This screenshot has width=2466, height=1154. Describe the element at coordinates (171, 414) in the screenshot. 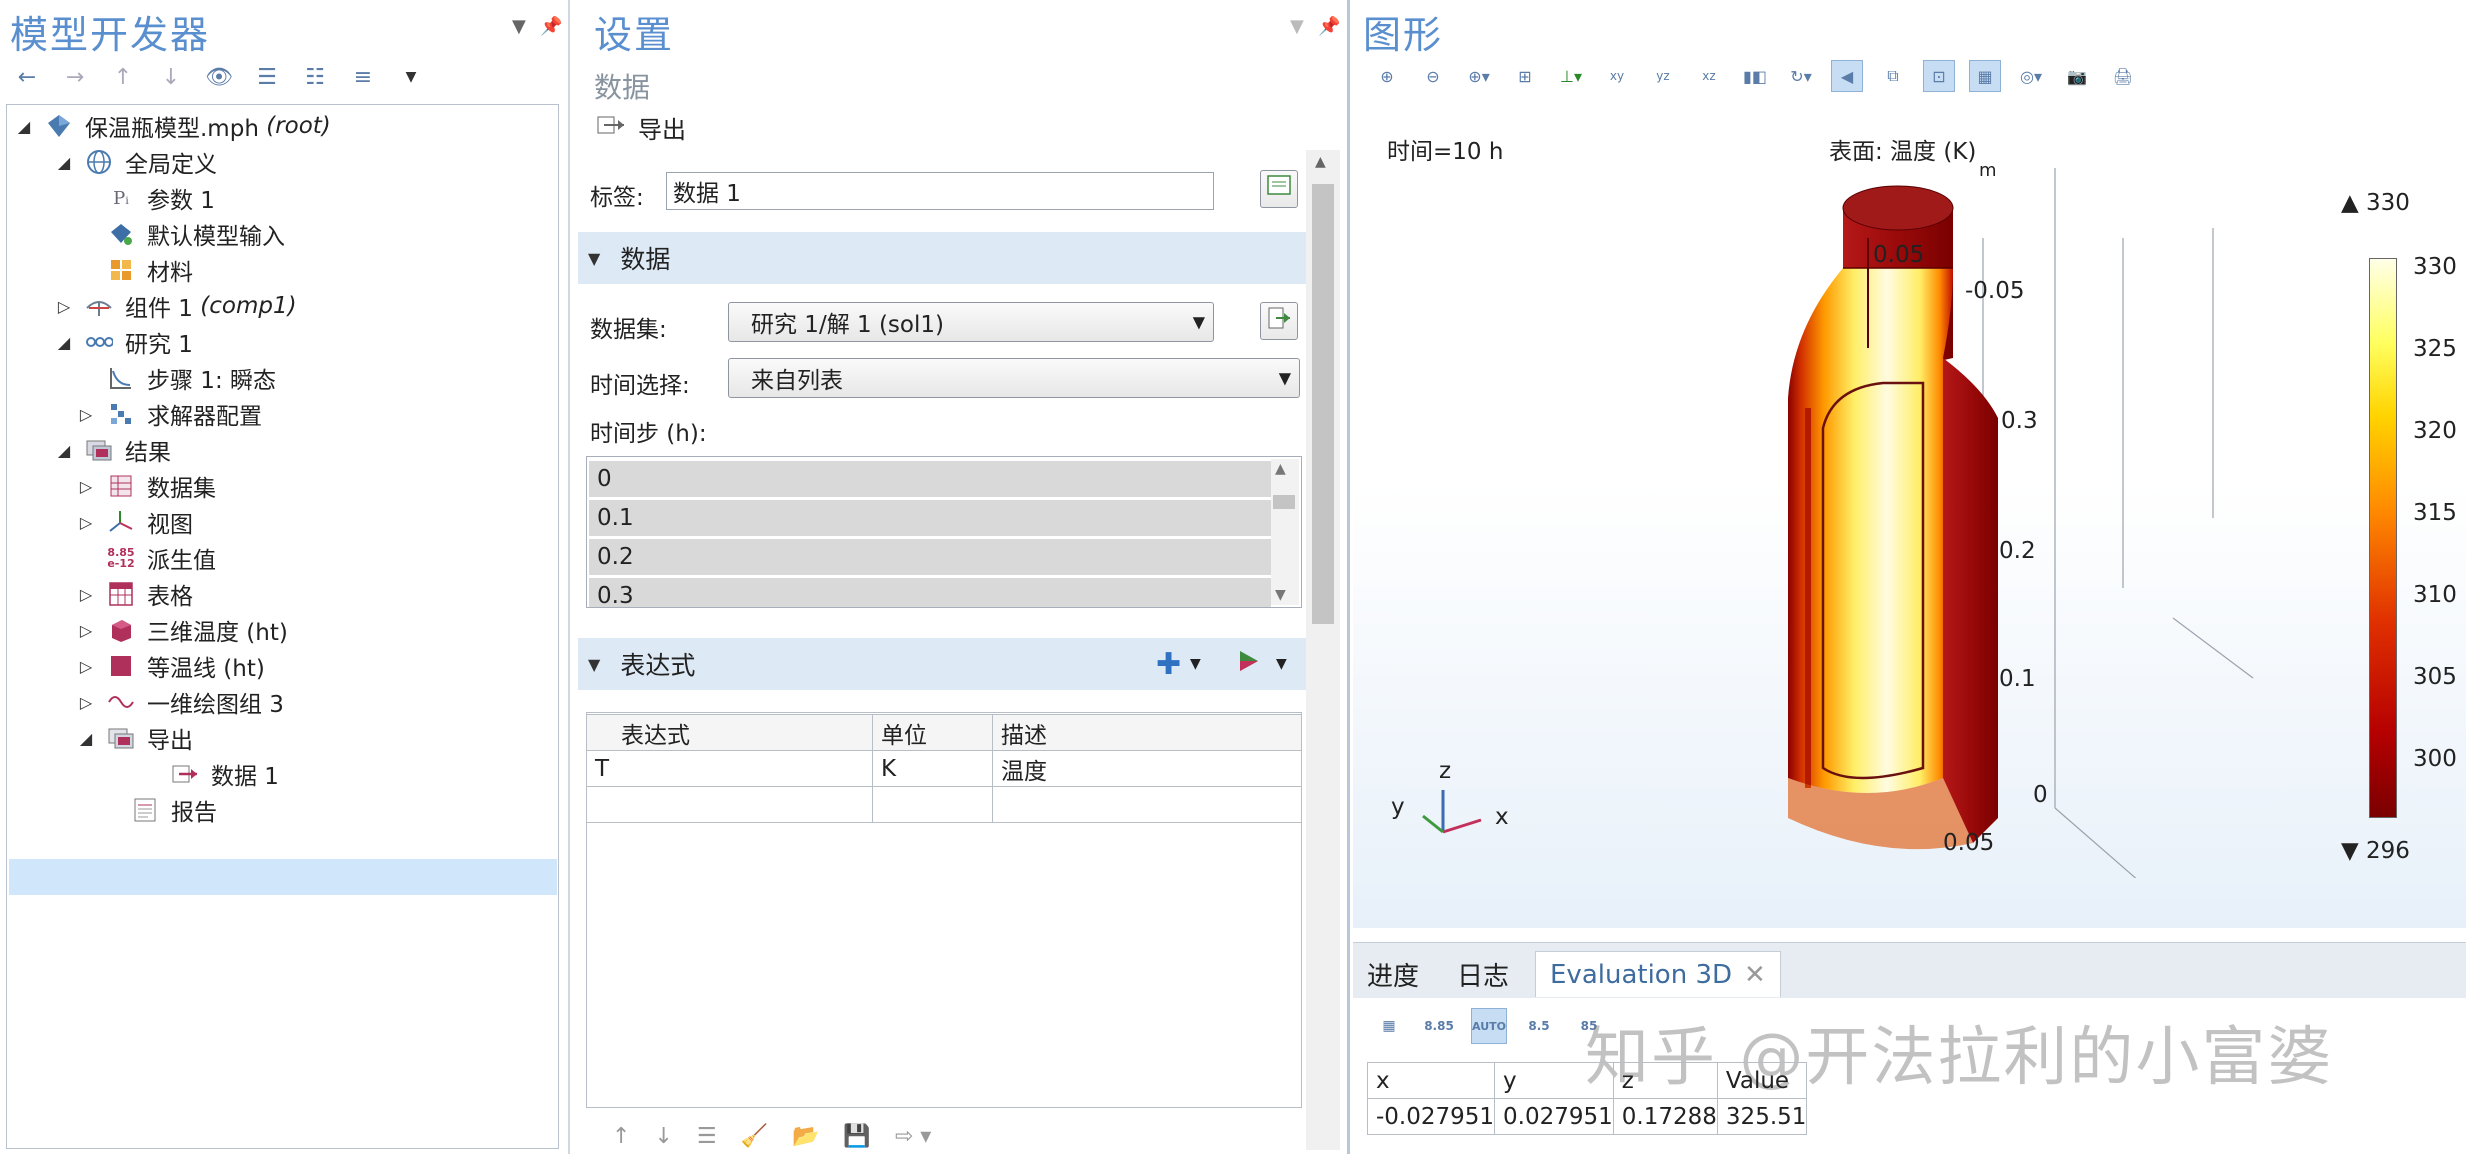

I see `tree-node-solver-config: ▷ 求解器配置` at that location.